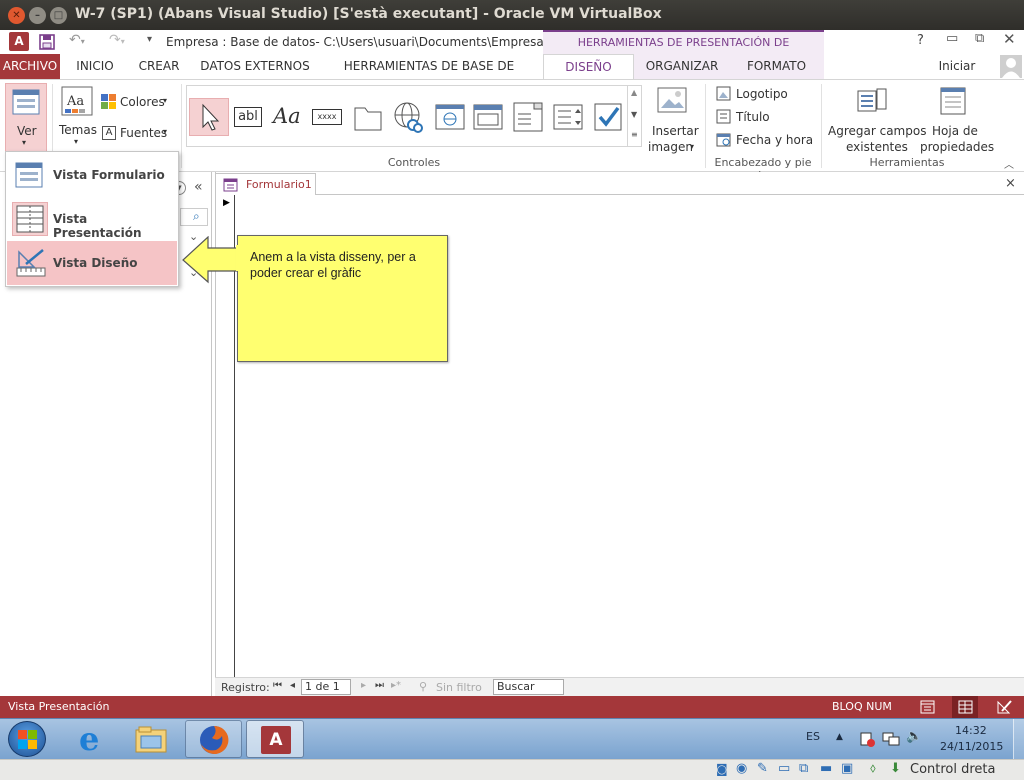  What do you see at coordinates (867, 739) in the screenshot?
I see `action-center-icon` at bounding box center [867, 739].